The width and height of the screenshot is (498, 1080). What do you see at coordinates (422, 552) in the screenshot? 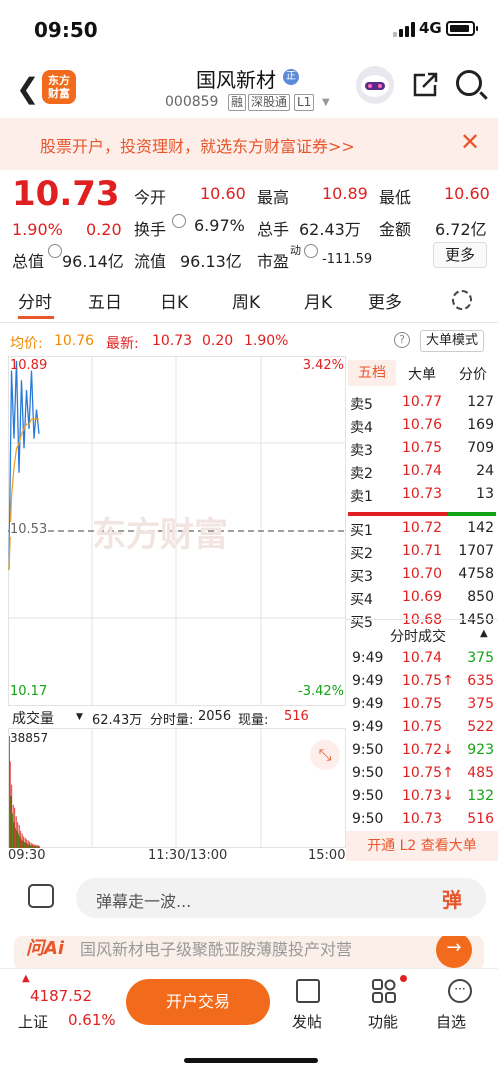
I see `bid-row: 买2 10.71 1707` at bounding box center [422, 552].